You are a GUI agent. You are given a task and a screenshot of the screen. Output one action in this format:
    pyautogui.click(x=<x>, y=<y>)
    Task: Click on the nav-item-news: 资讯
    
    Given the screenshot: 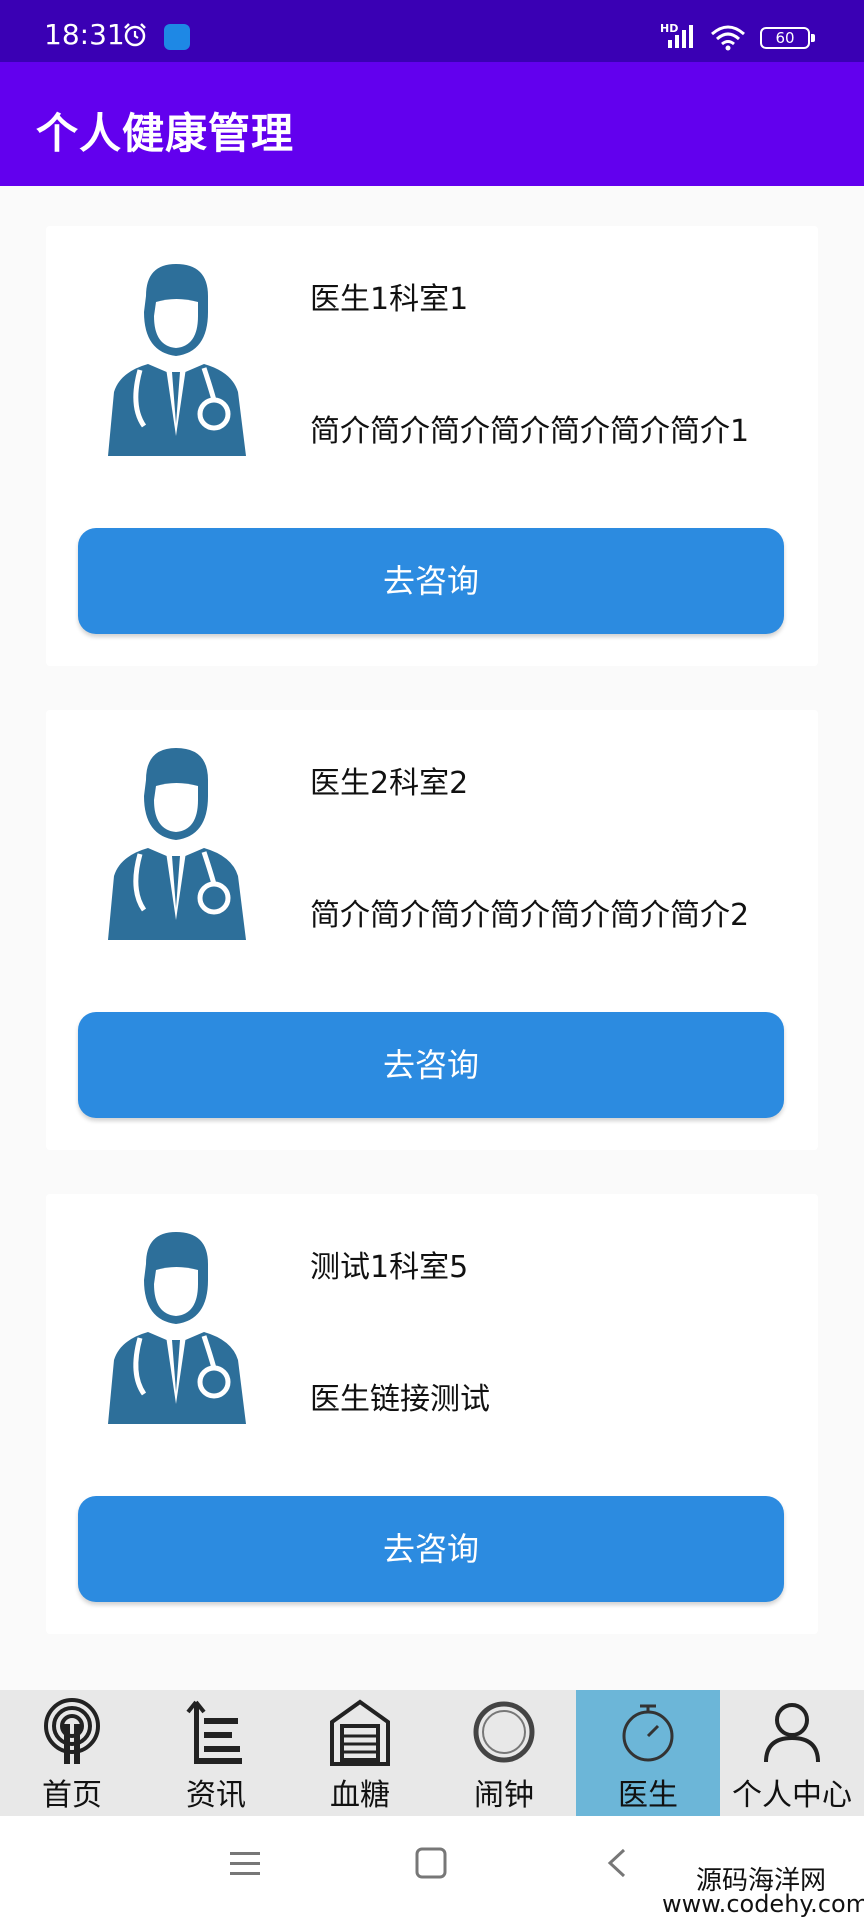 What is the action you would take?
    pyautogui.click(x=216, y=1753)
    